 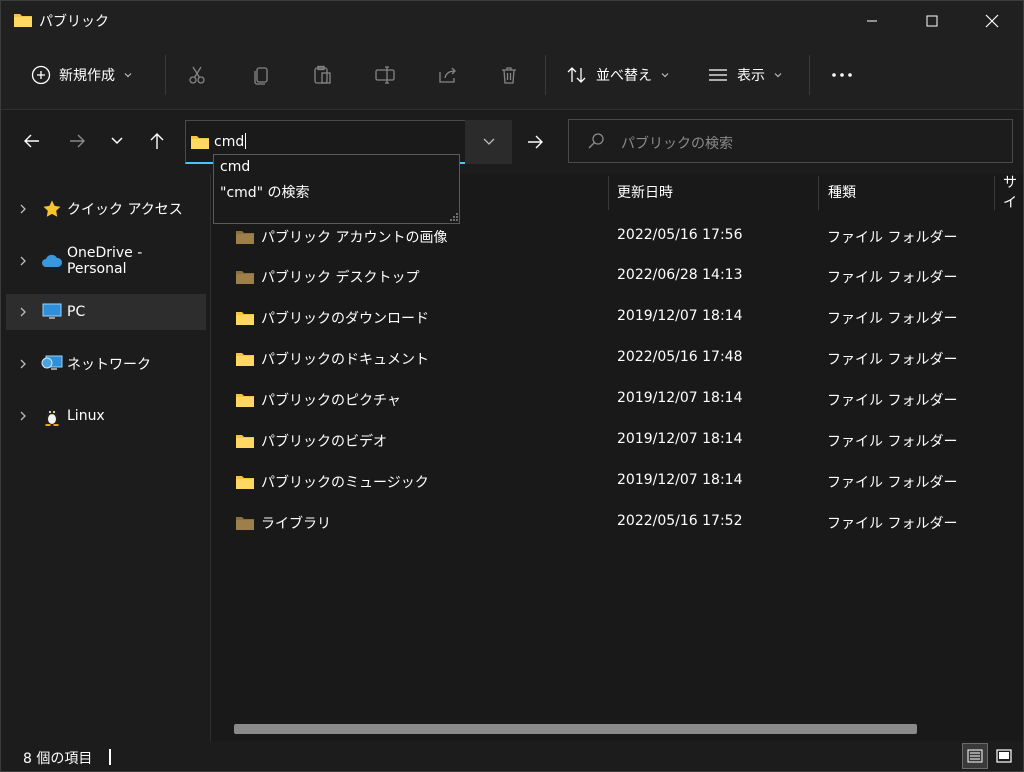 I want to click on file-name: ライブラリ, so click(x=296, y=524).